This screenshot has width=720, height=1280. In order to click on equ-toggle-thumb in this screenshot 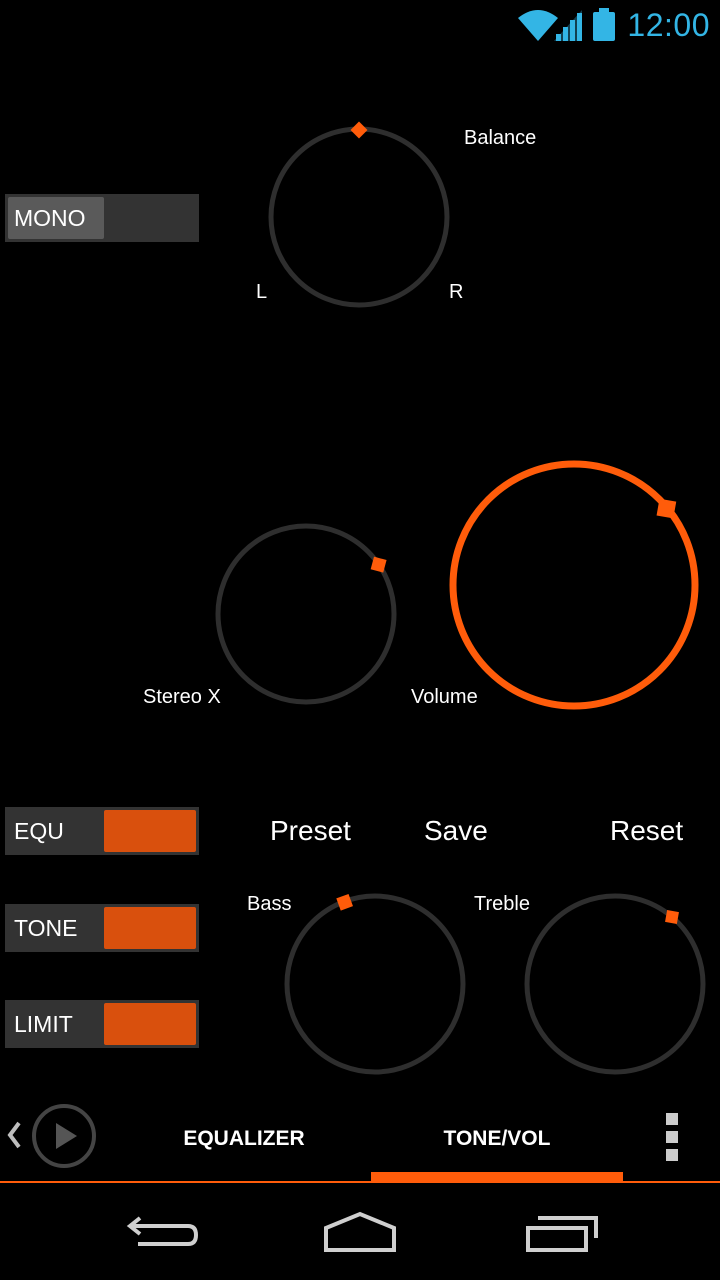, I will do `click(150, 831)`.